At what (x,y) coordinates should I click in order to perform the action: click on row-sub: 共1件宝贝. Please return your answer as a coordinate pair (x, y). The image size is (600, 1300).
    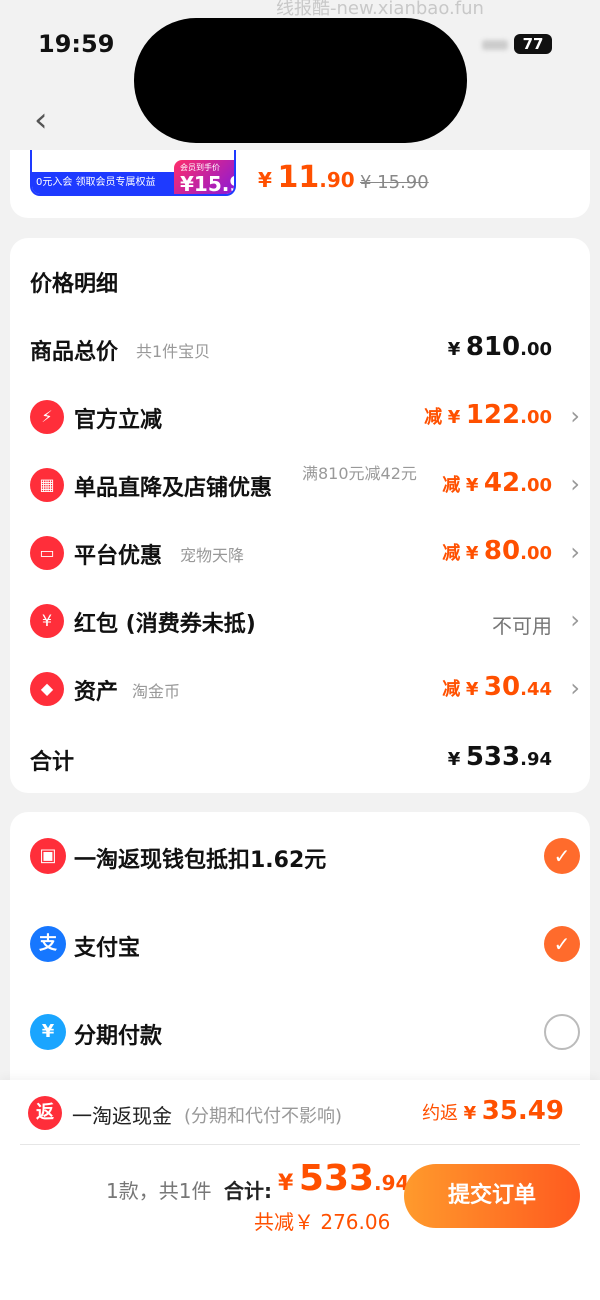
    Looking at the image, I should click on (173, 351).